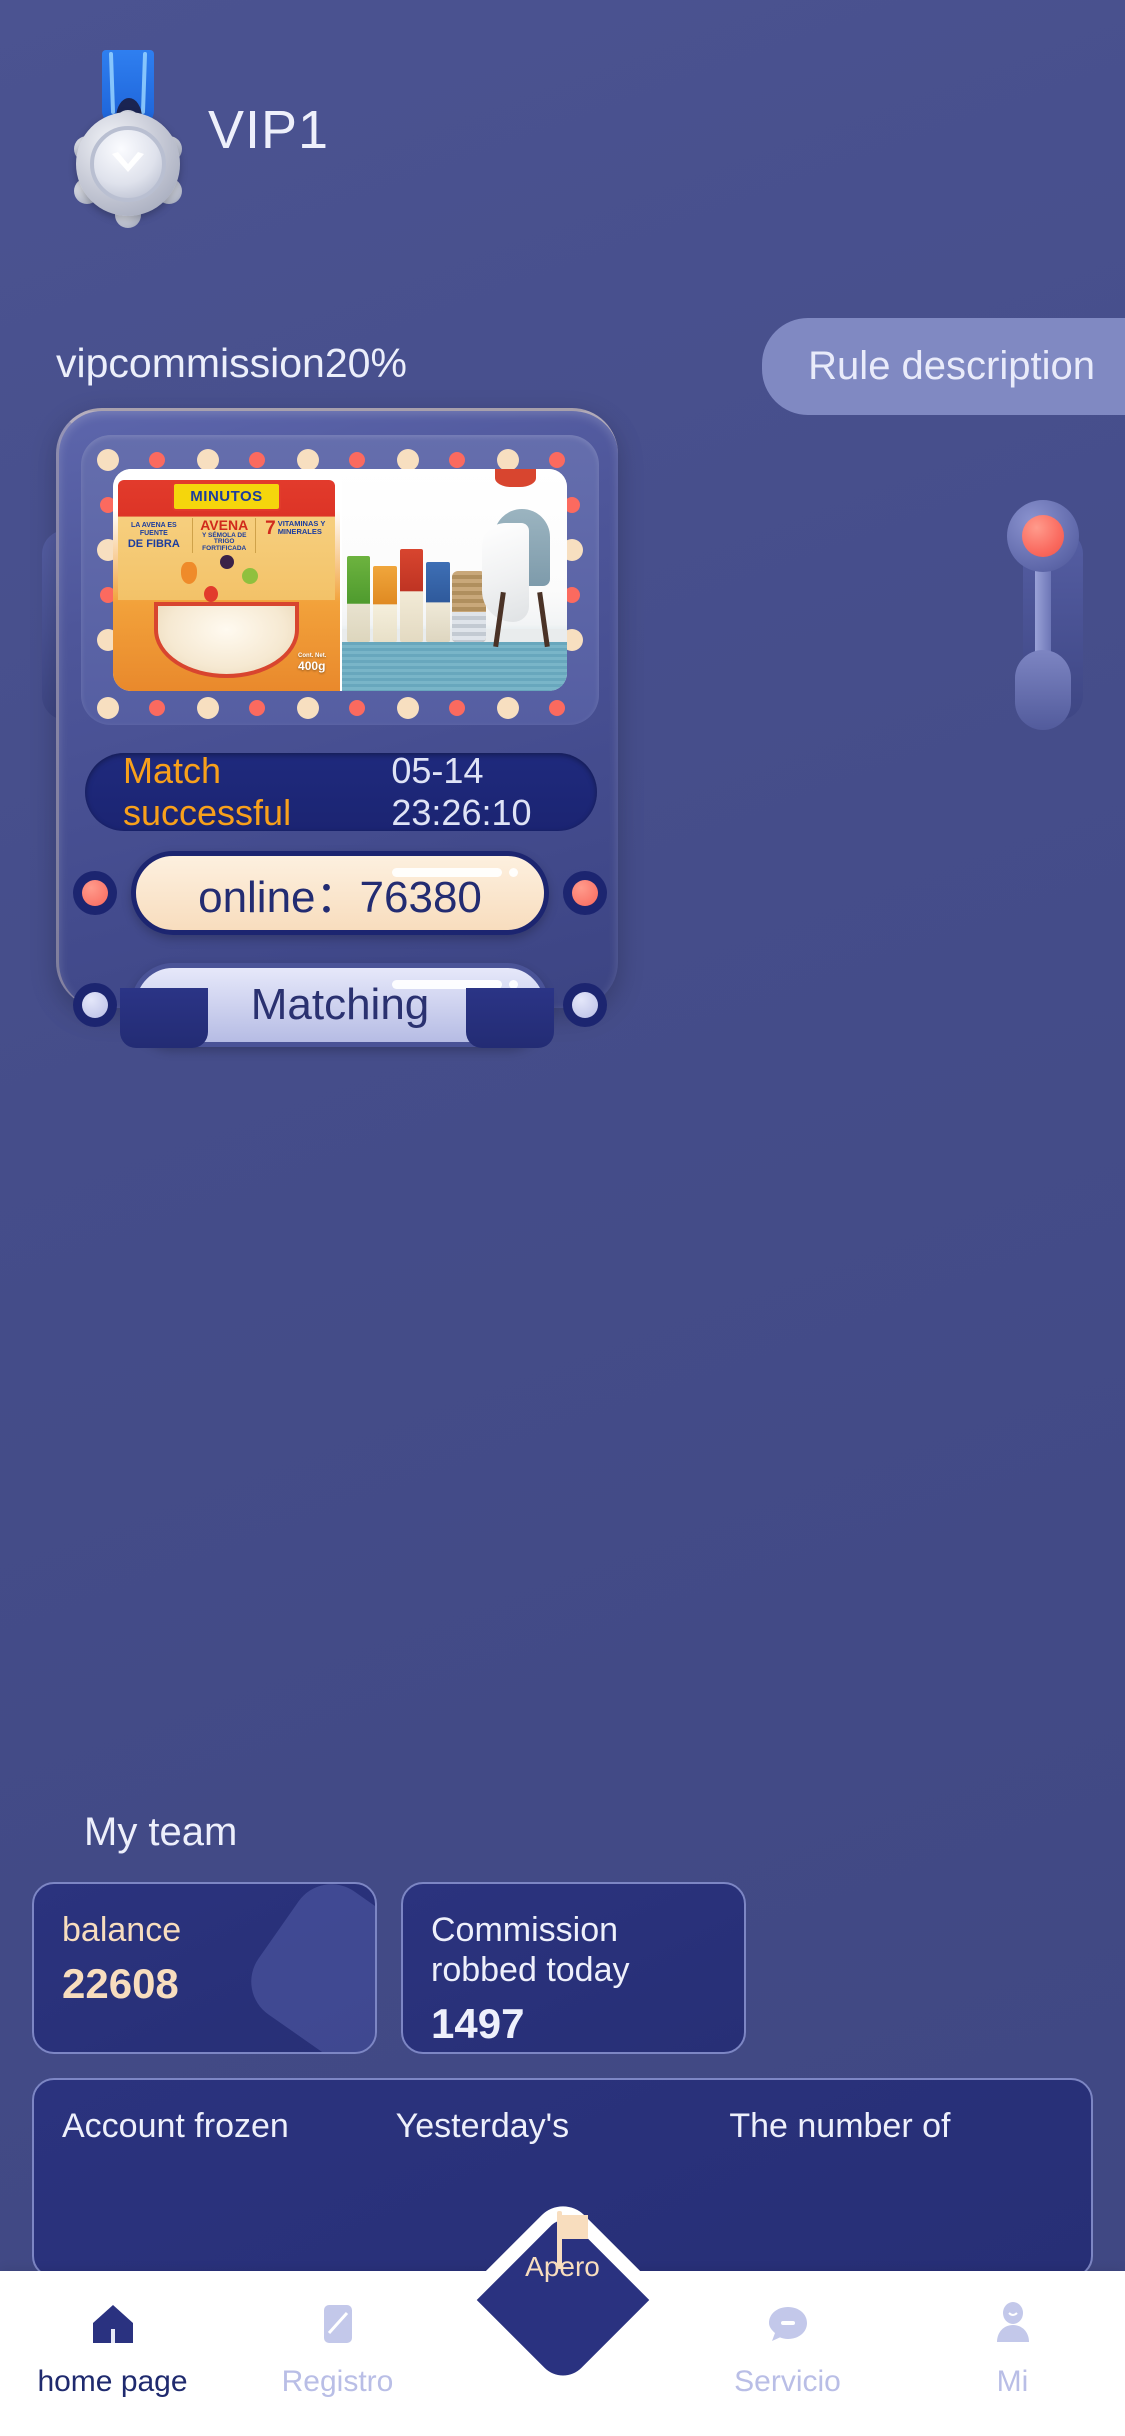  I want to click on lever-knob, so click(1043, 536).